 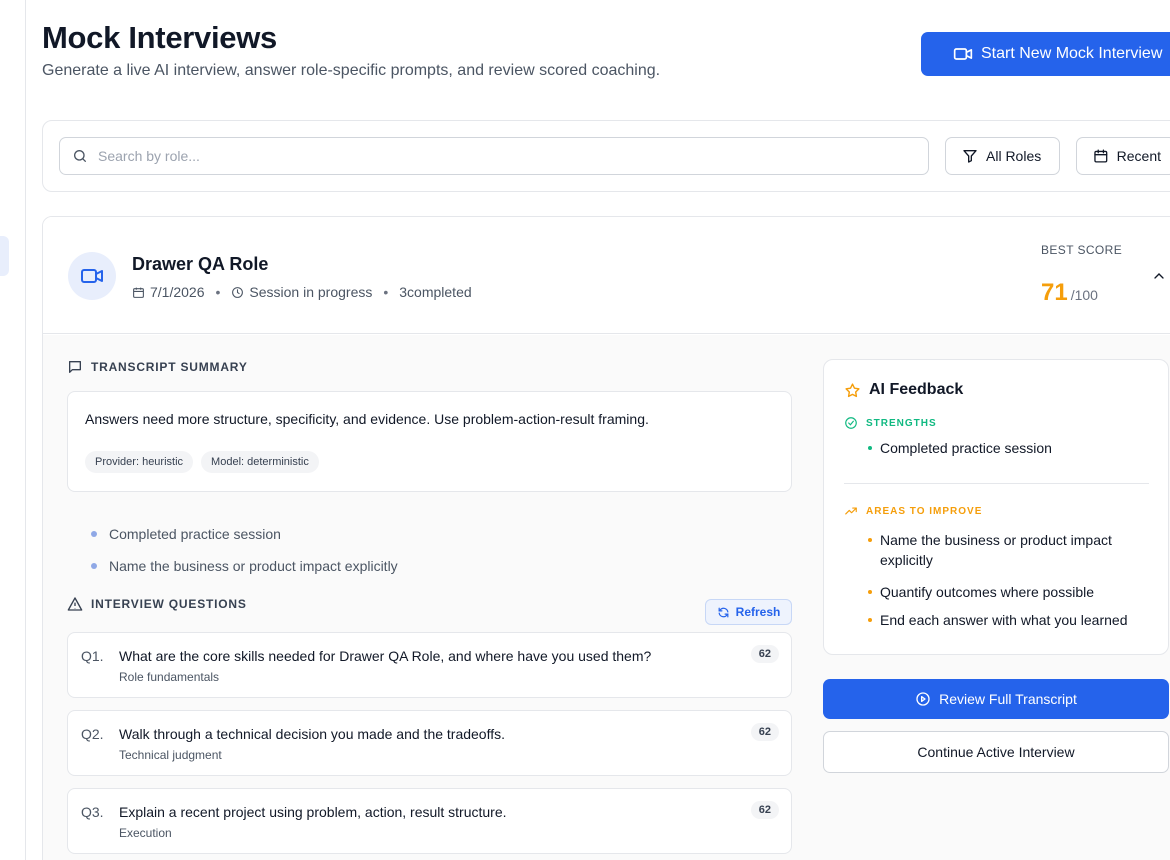 I want to click on star-icon, so click(x=852, y=389).